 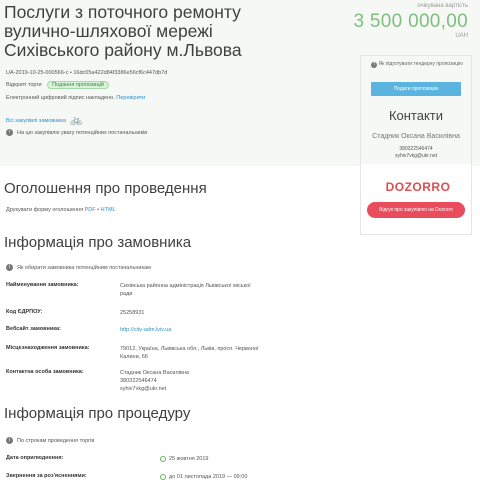 I want to click on edrpou-value: 25258931, so click(x=132, y=313).